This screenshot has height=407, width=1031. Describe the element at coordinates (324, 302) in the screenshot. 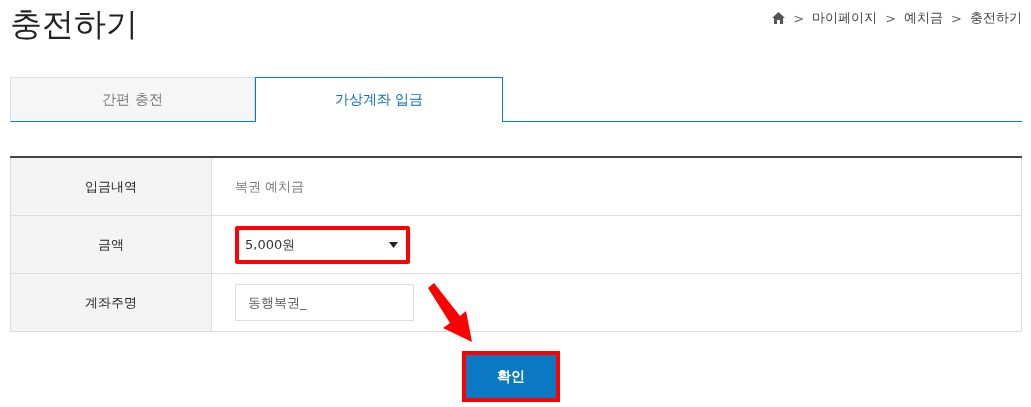

I see `input-field: 동행복권_` at that location.